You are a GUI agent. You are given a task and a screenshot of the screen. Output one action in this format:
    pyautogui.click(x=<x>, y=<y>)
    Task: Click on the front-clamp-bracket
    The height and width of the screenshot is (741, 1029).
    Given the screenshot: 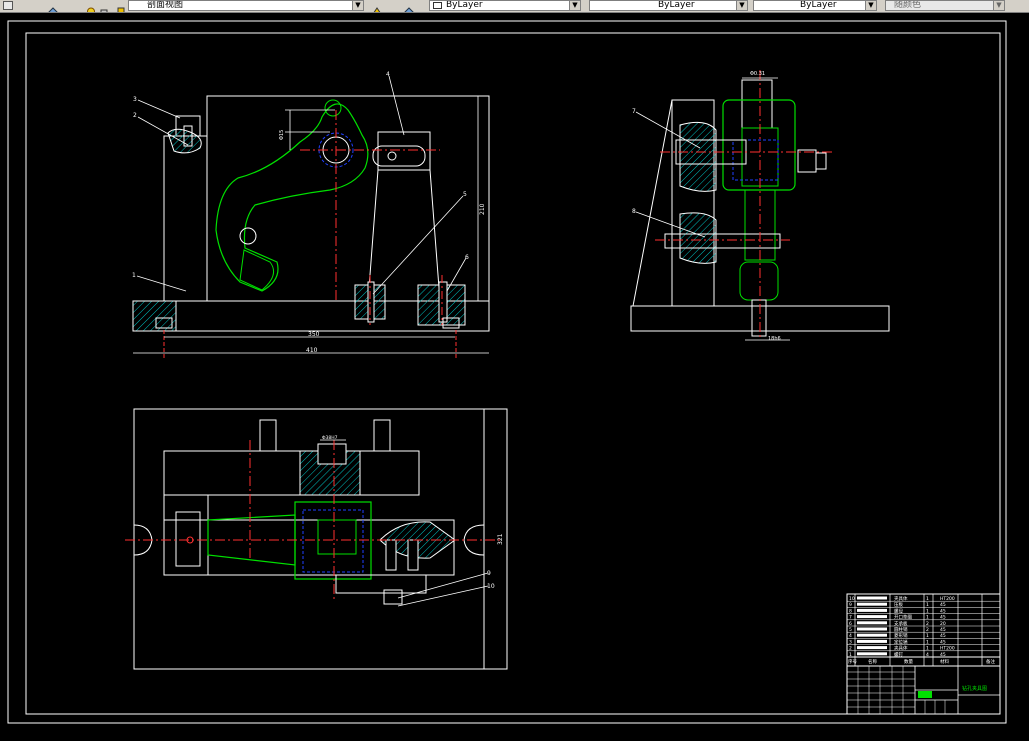 What is the action you would take?
    pyautogui.click(x=404, y=151)
    